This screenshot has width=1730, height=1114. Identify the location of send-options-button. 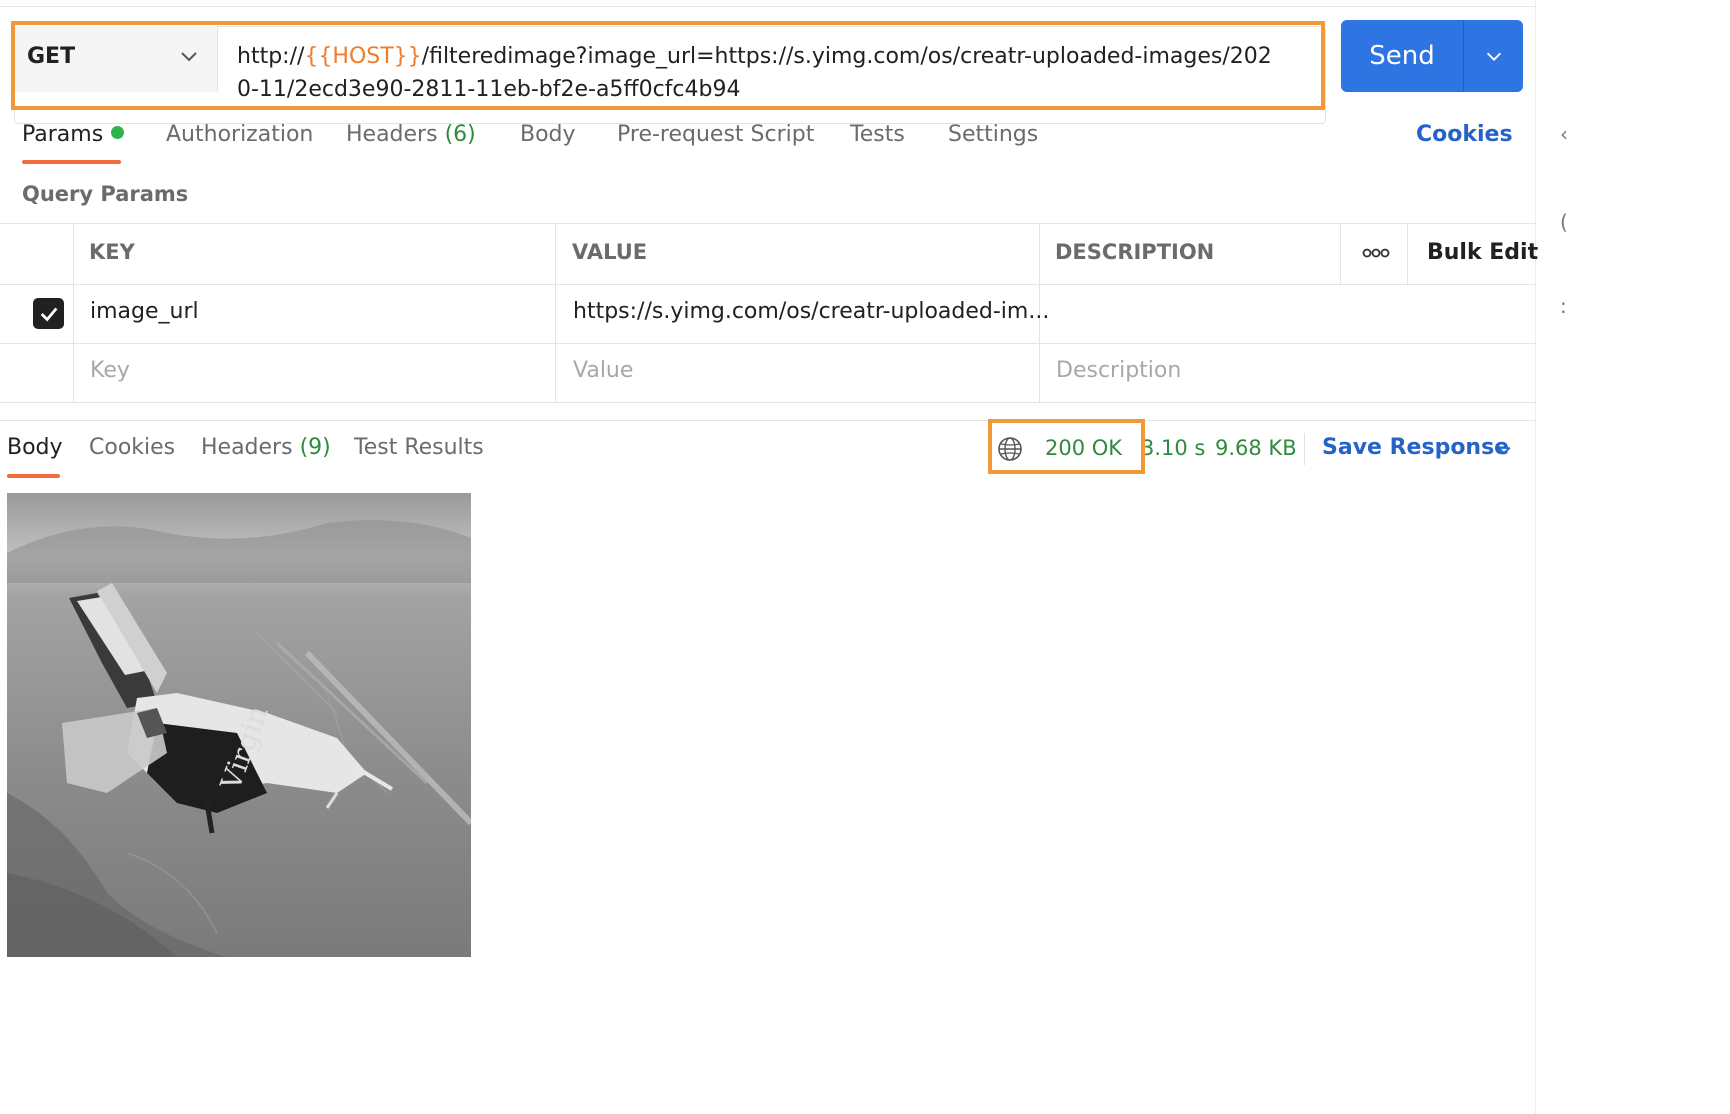
(1493, 56).